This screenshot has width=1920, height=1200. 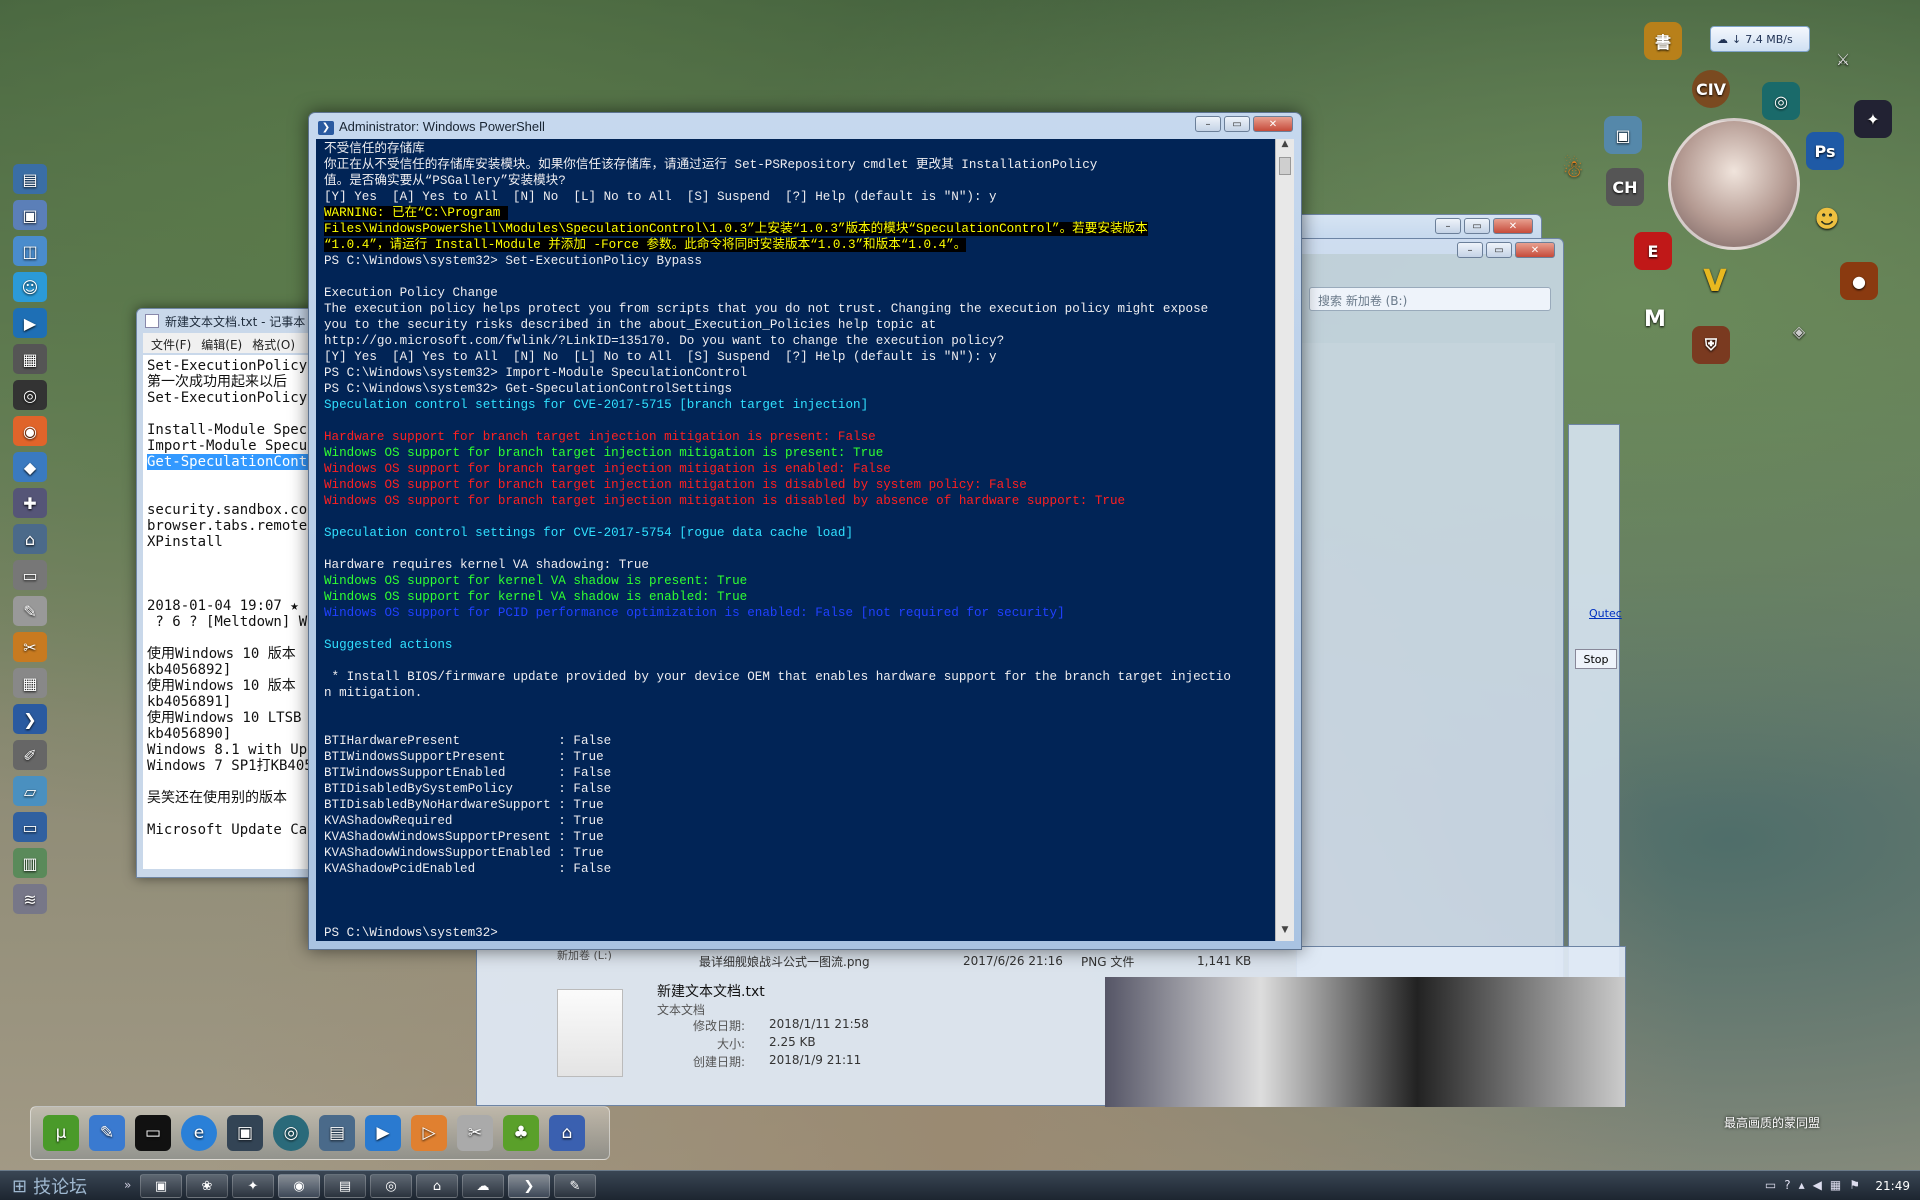 I want to click on menu-edit: 编辑(E), so click(x=221, y=344).